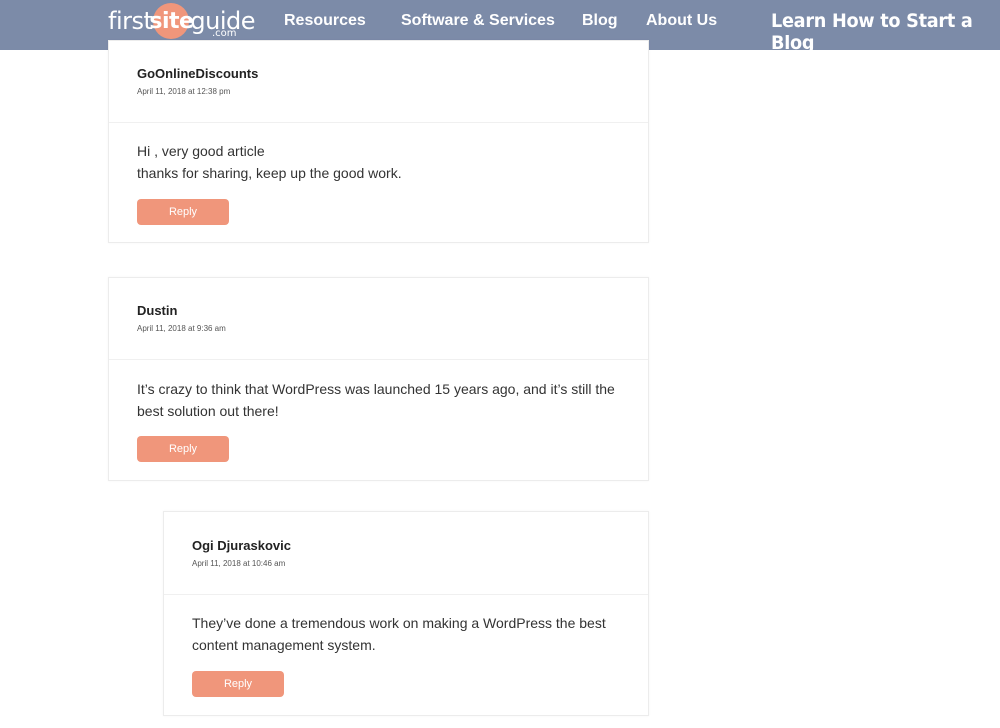 This screenshot has height=728, width=1000. I want to click on comment-author: GoOnlineDiscounts, so click(198, 73).